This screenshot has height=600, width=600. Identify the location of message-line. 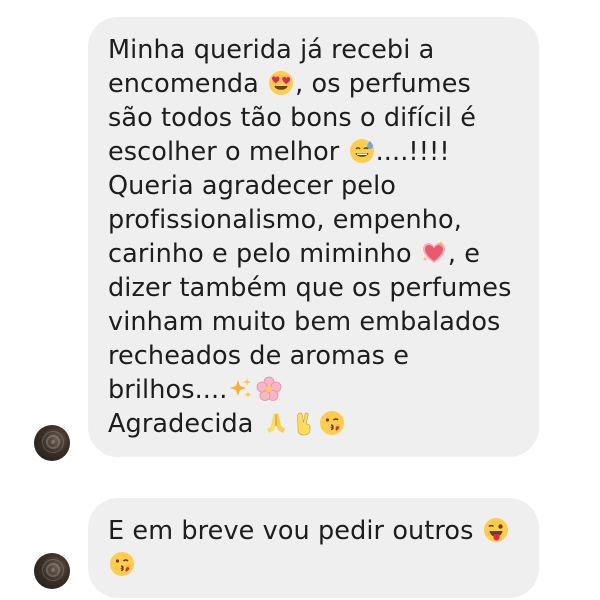
(312, 565).